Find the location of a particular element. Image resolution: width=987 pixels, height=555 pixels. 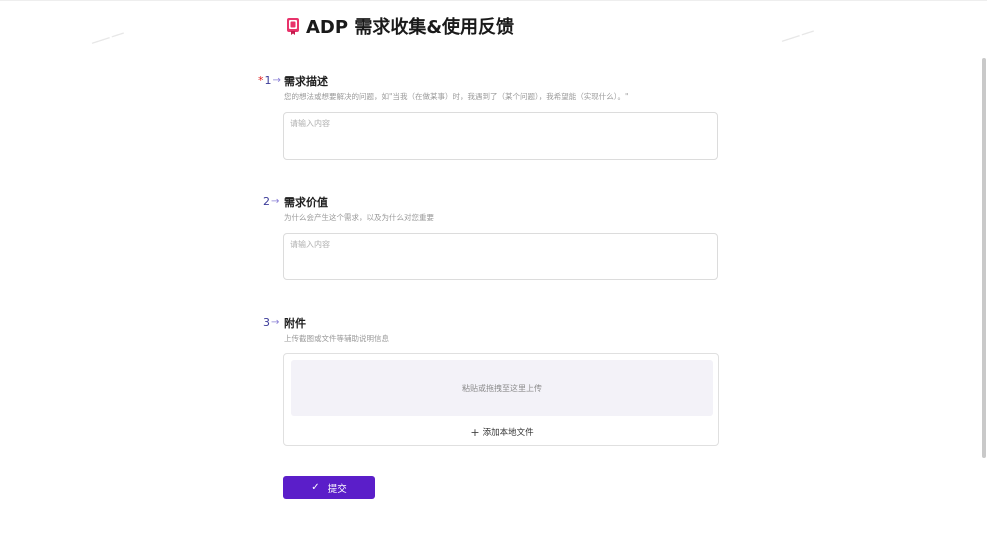

page-title: ADP 需求收集&使用反馈 is located at coordinates (410, 27).